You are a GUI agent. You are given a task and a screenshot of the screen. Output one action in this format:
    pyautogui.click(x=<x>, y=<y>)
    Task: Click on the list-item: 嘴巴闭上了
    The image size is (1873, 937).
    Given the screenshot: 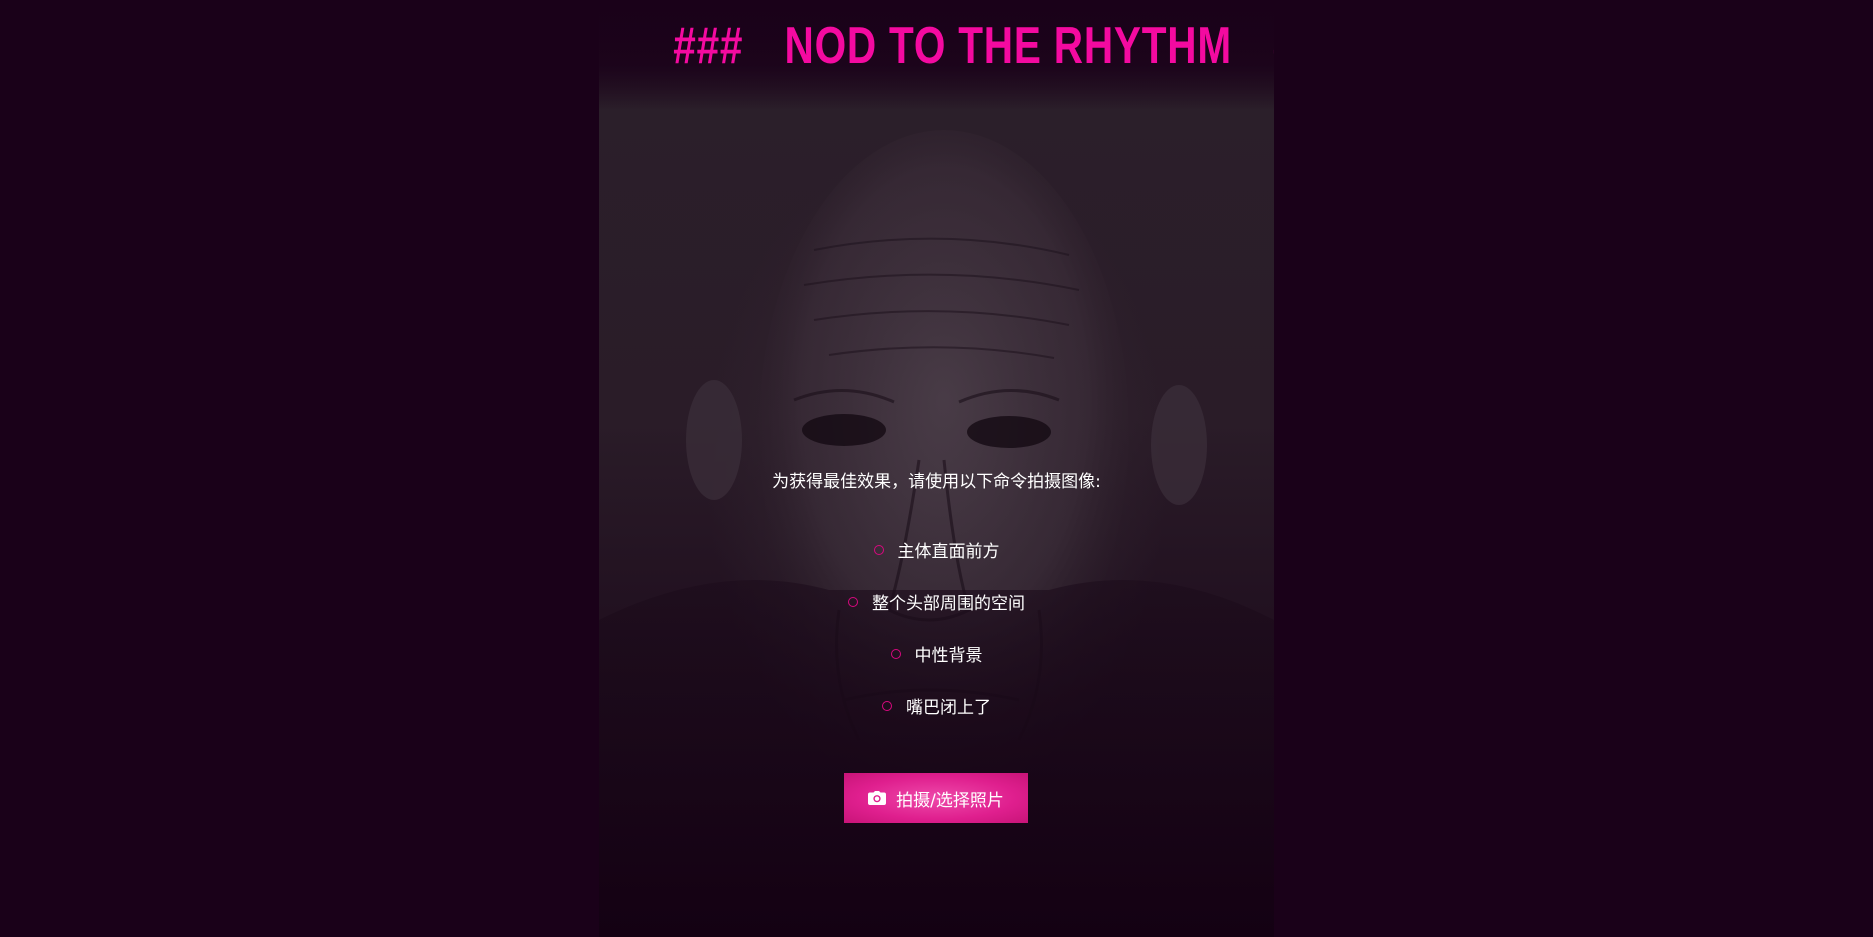 What is the action you would take?
    pyautogui.click(x=936, y=719)
    